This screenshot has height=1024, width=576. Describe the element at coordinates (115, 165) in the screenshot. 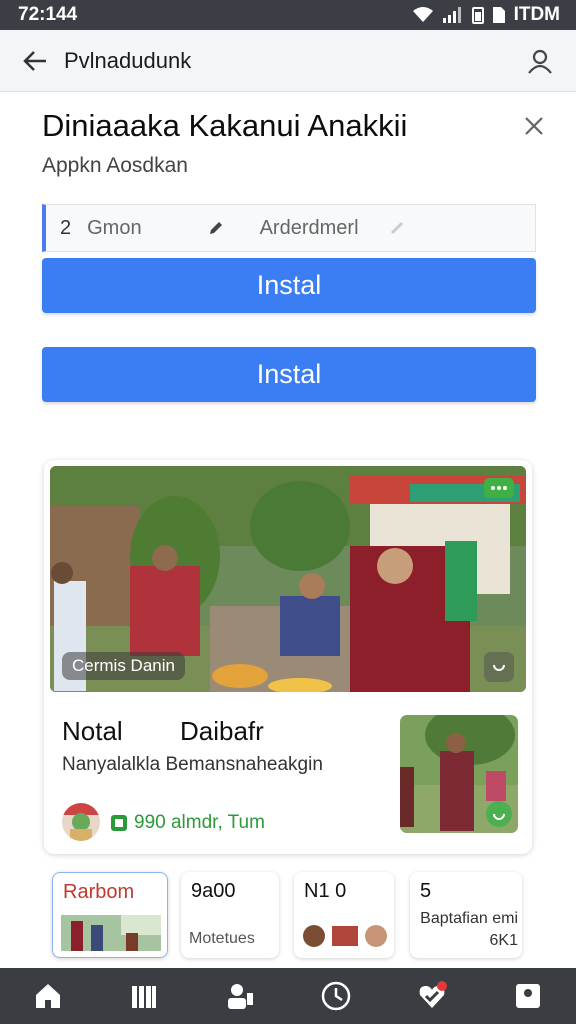

I see `page-subheading: Appkn Aosdkan` at that location.